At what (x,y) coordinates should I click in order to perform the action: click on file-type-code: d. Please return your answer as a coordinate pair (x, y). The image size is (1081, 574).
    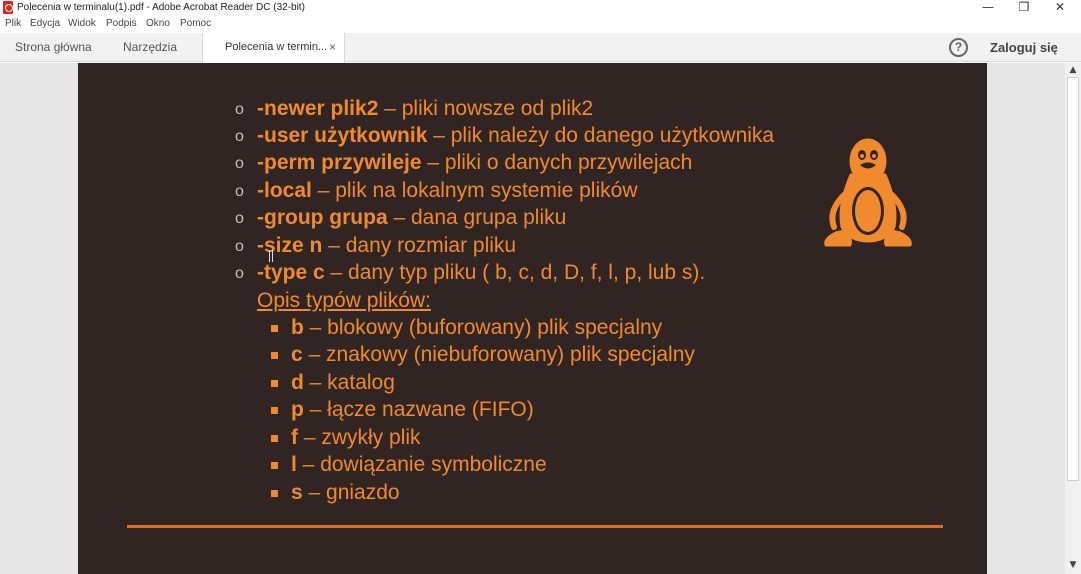
    Looking at the image, I should click on (297, 382).